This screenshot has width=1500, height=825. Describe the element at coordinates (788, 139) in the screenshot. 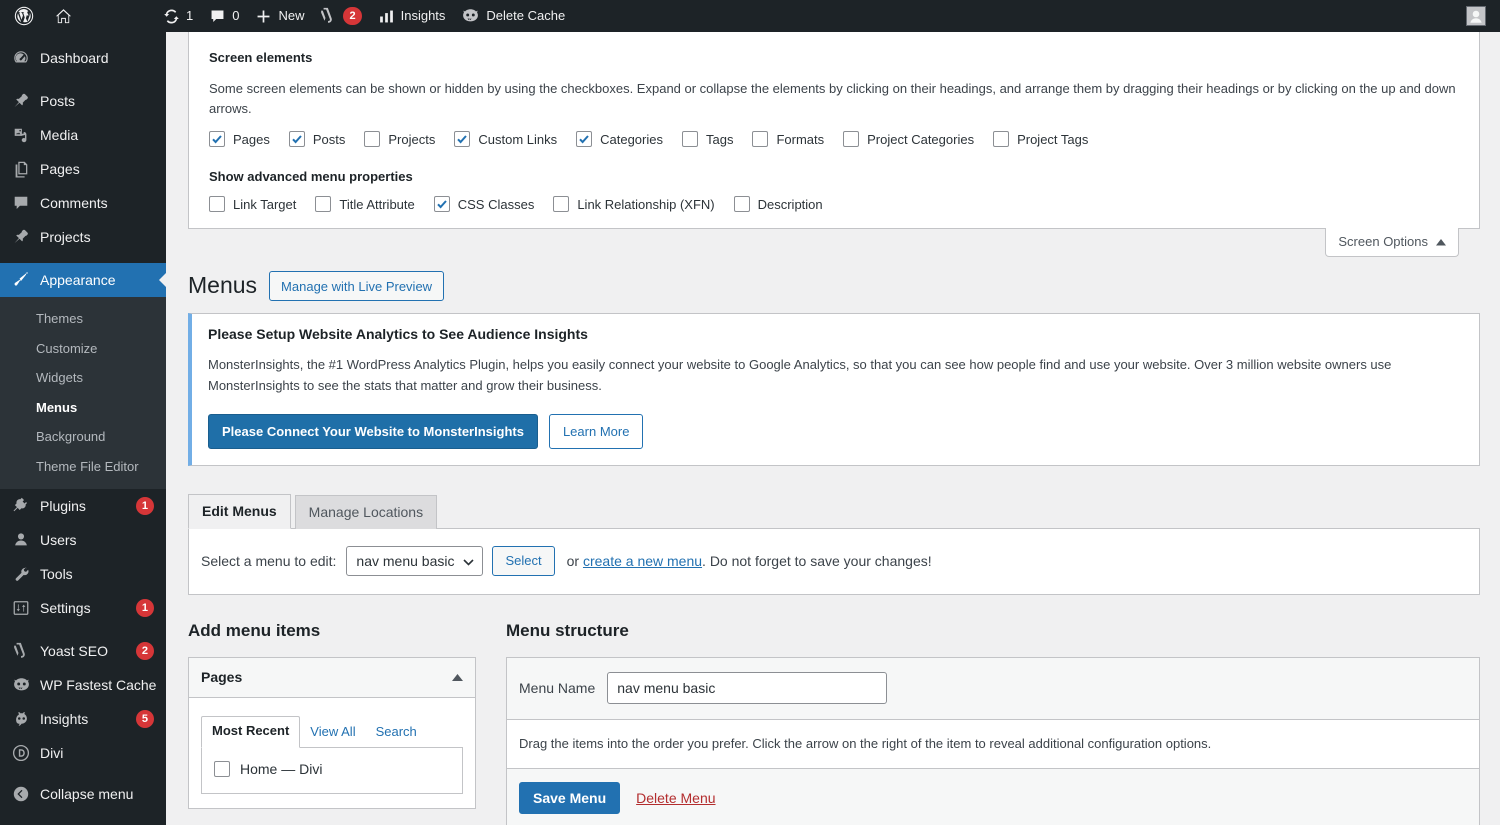

I see `checkbox-formats: Formats` at that location.